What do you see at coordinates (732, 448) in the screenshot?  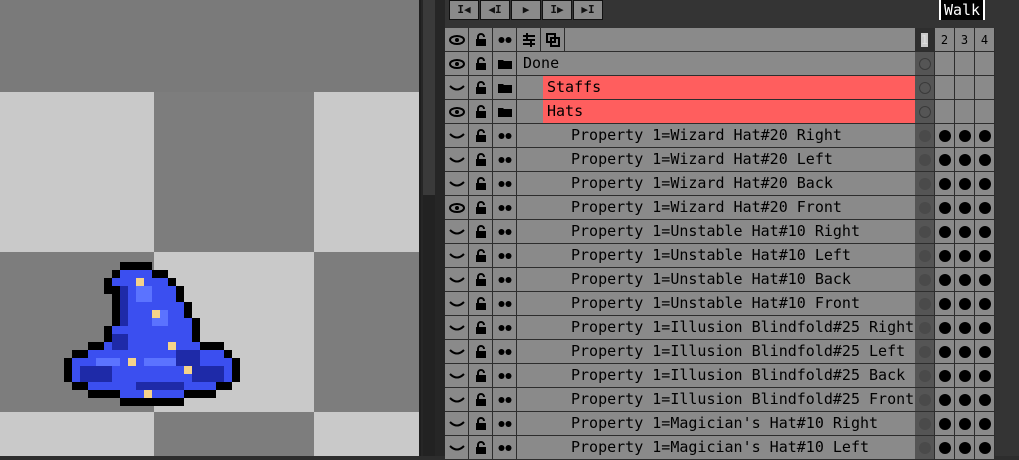 I see `layer-row: Property 1=Magician's Hat#10 Left` at bounding box center [732, 448].